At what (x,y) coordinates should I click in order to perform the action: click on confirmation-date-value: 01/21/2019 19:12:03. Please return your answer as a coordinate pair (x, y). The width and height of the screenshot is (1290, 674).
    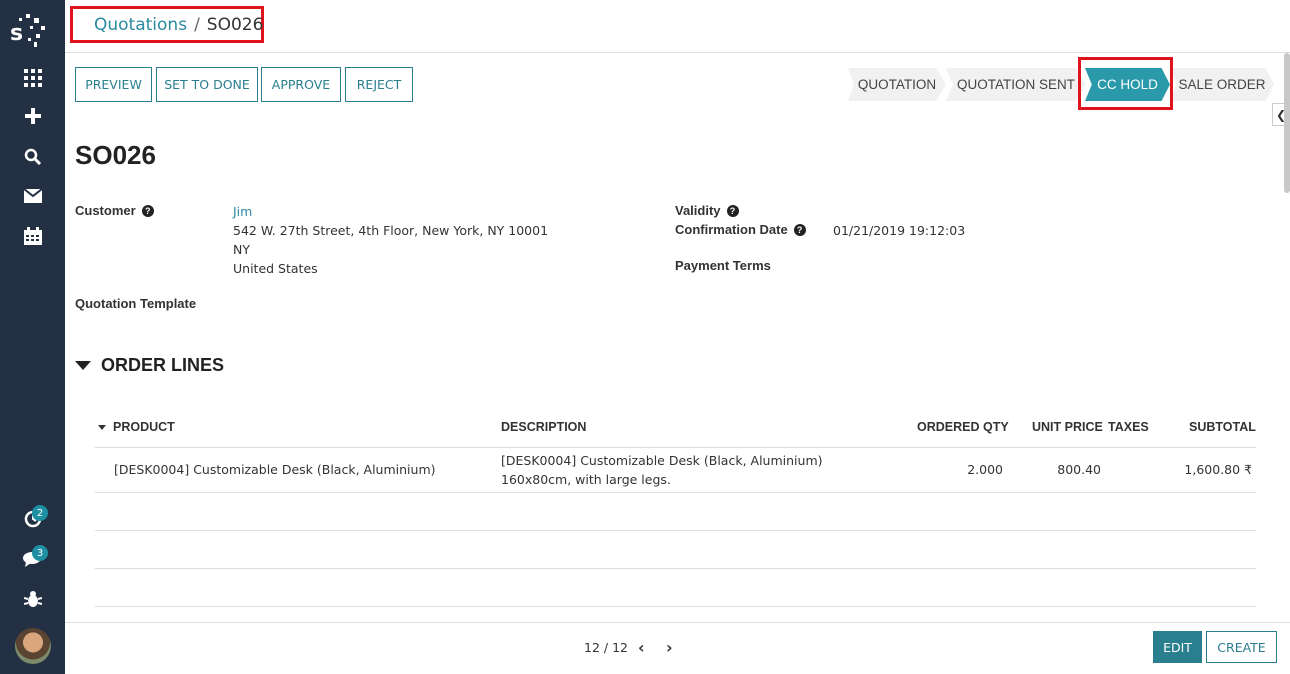
    Looking at the image, I should click on (899, 230).